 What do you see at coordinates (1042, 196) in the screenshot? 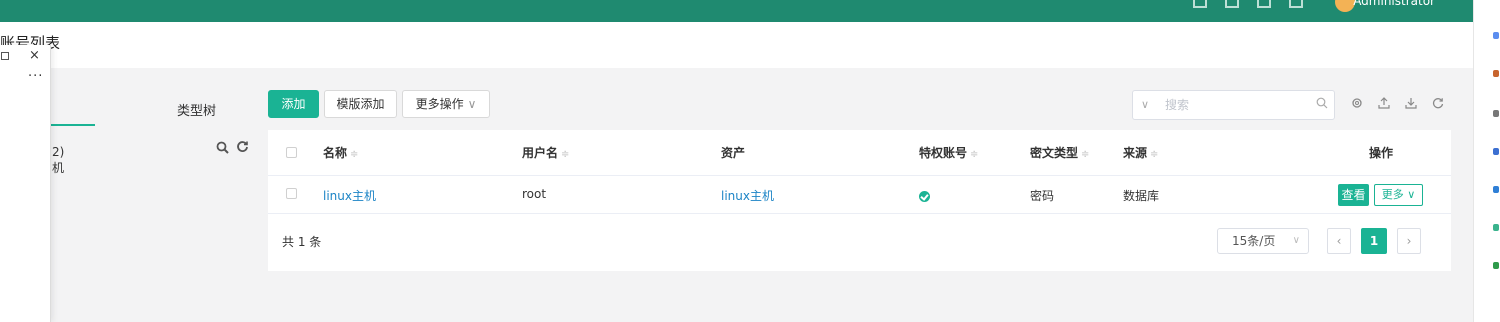
I see `cell-secret-type: 密码` at bounding box center [1042, 196].